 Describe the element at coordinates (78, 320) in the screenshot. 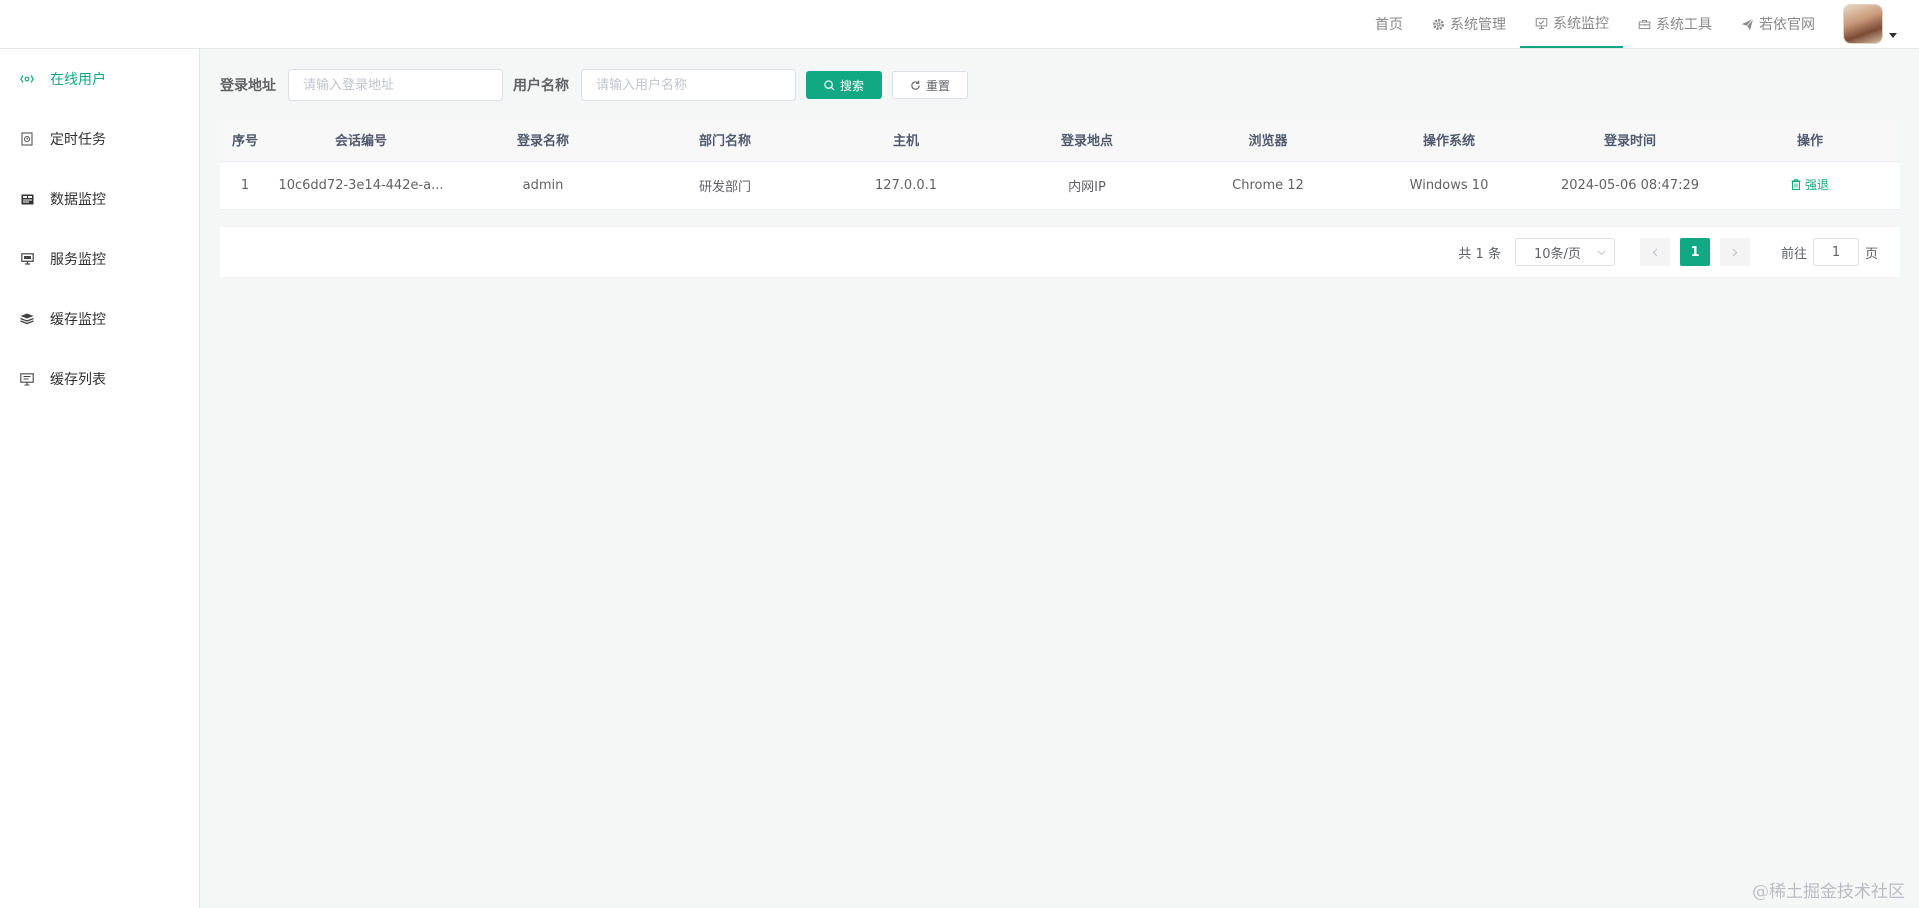

I see `sidebar-item-label: 缓存监控` at that location.